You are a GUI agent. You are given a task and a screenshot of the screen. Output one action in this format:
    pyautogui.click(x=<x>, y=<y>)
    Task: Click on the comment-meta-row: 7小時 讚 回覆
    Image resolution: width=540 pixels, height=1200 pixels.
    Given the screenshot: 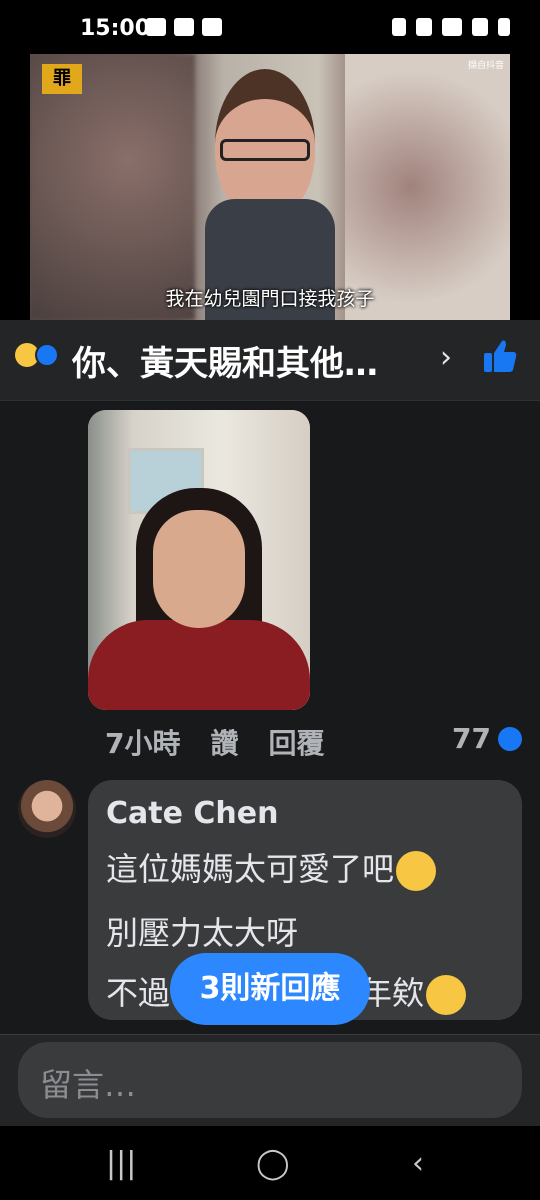 What is the action you would take?
    pyautogui.click(x=215, y=742)
    